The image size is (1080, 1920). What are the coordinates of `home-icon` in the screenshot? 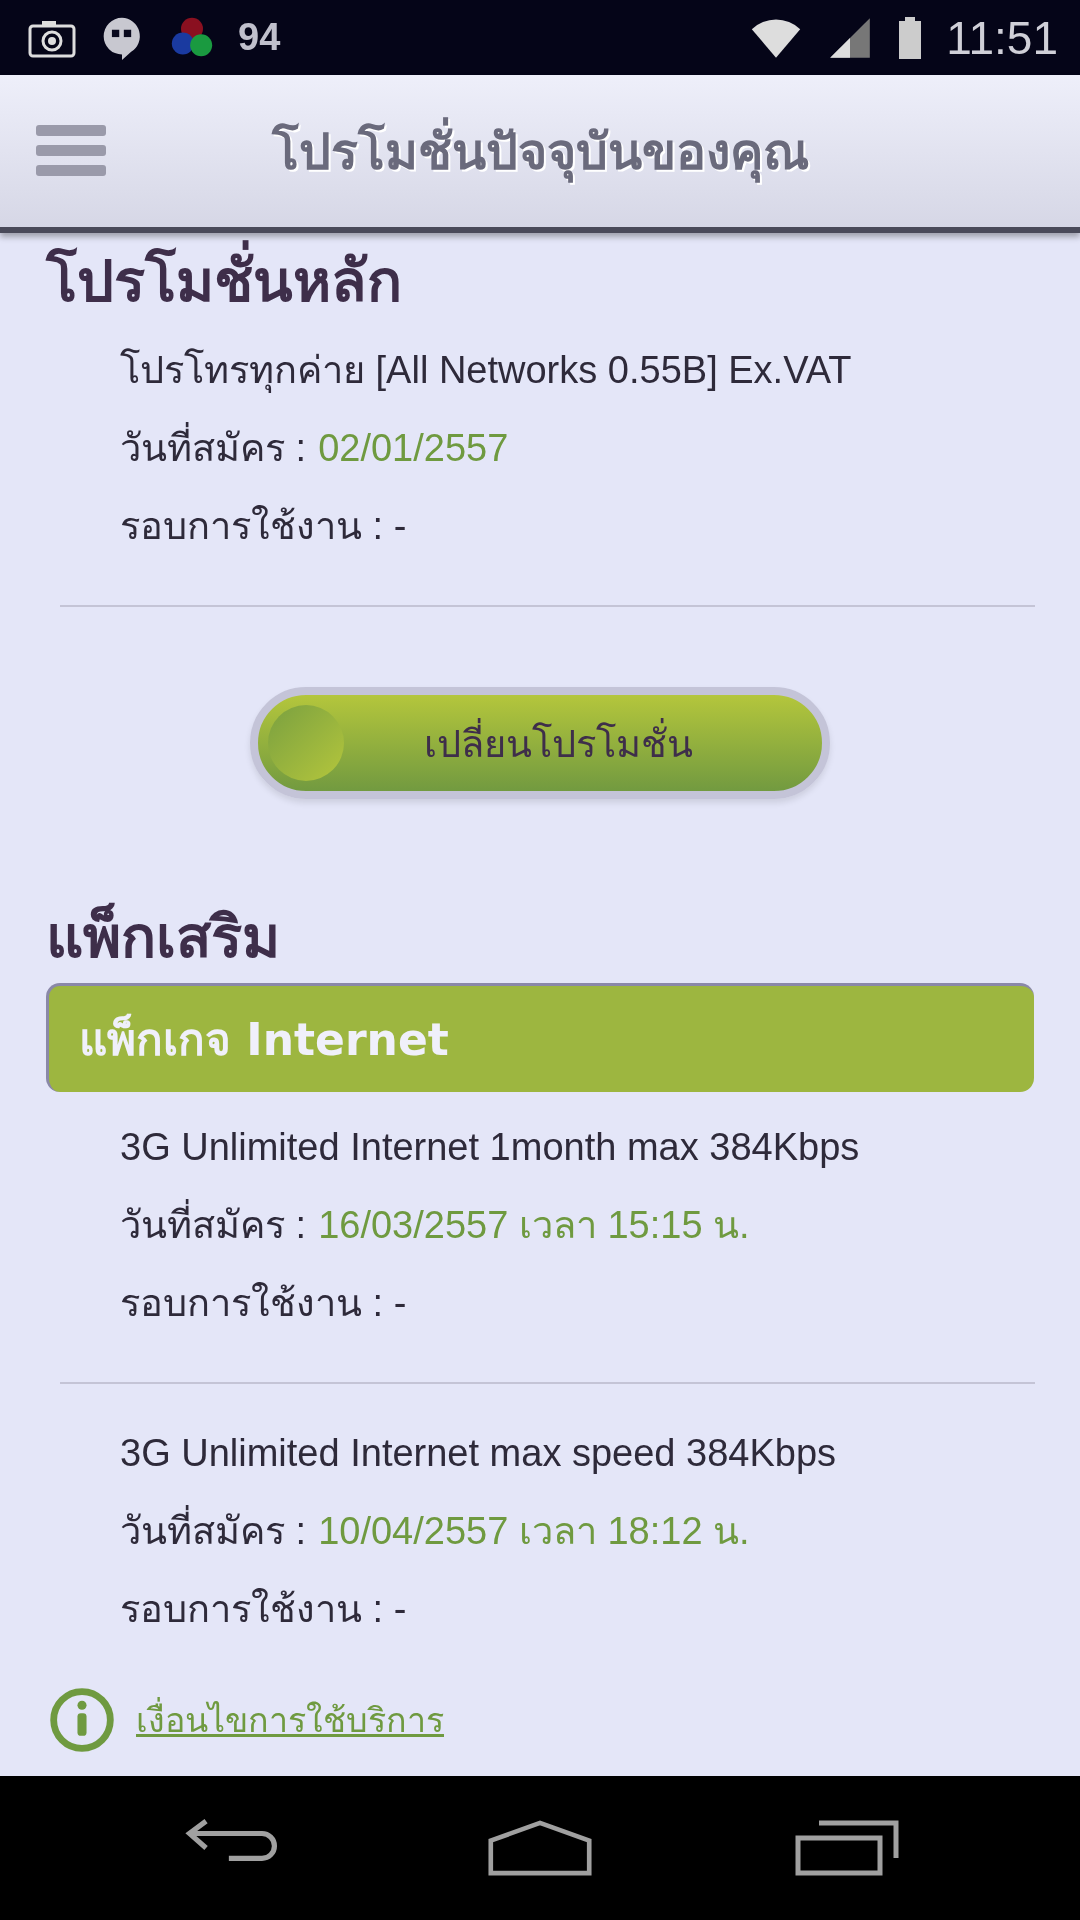 It's located at (540, 1848).